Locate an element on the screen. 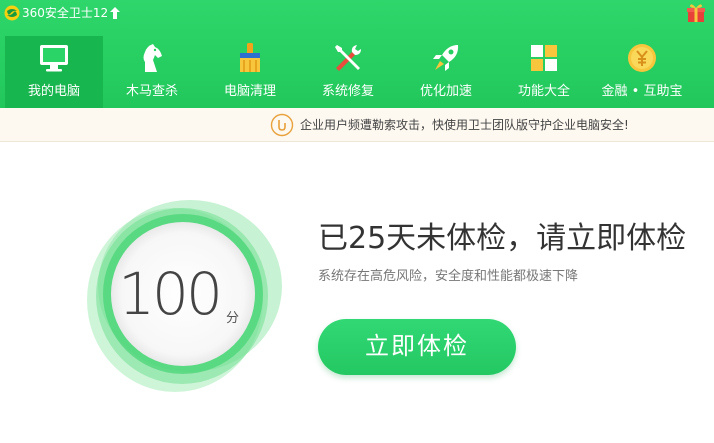 This screenshot has height=443, width=714. coin-icon is located at coordinates (642, 58).